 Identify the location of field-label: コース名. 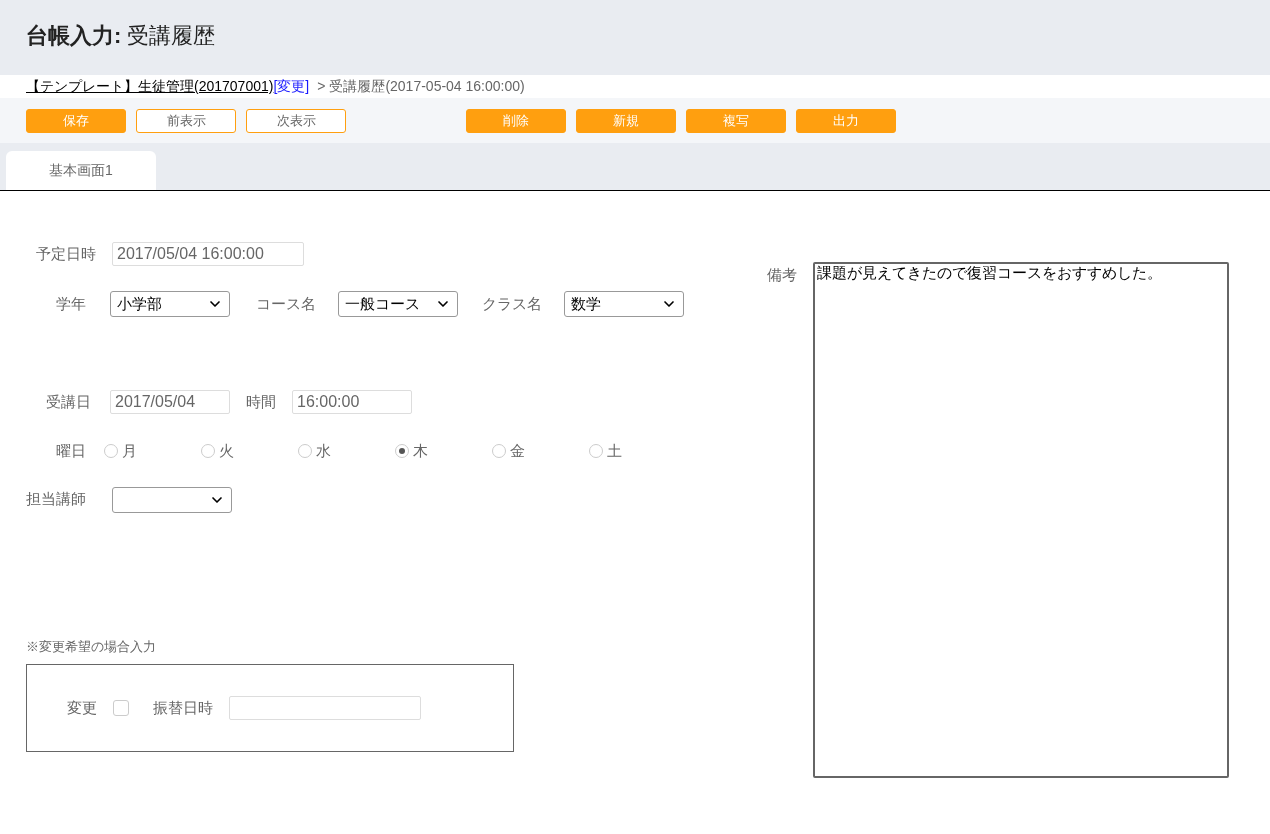
(286, 303).